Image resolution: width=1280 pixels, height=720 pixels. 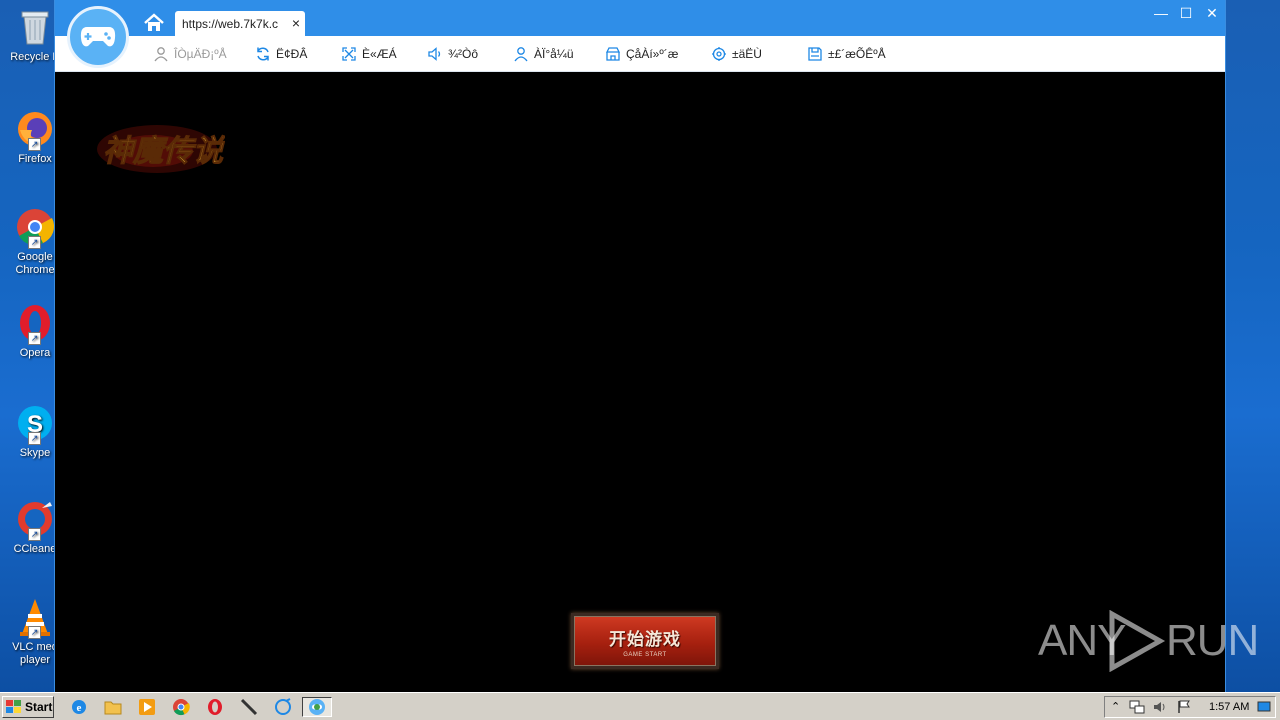 I want to click on speaker-icon, so click(x=434, y=54).